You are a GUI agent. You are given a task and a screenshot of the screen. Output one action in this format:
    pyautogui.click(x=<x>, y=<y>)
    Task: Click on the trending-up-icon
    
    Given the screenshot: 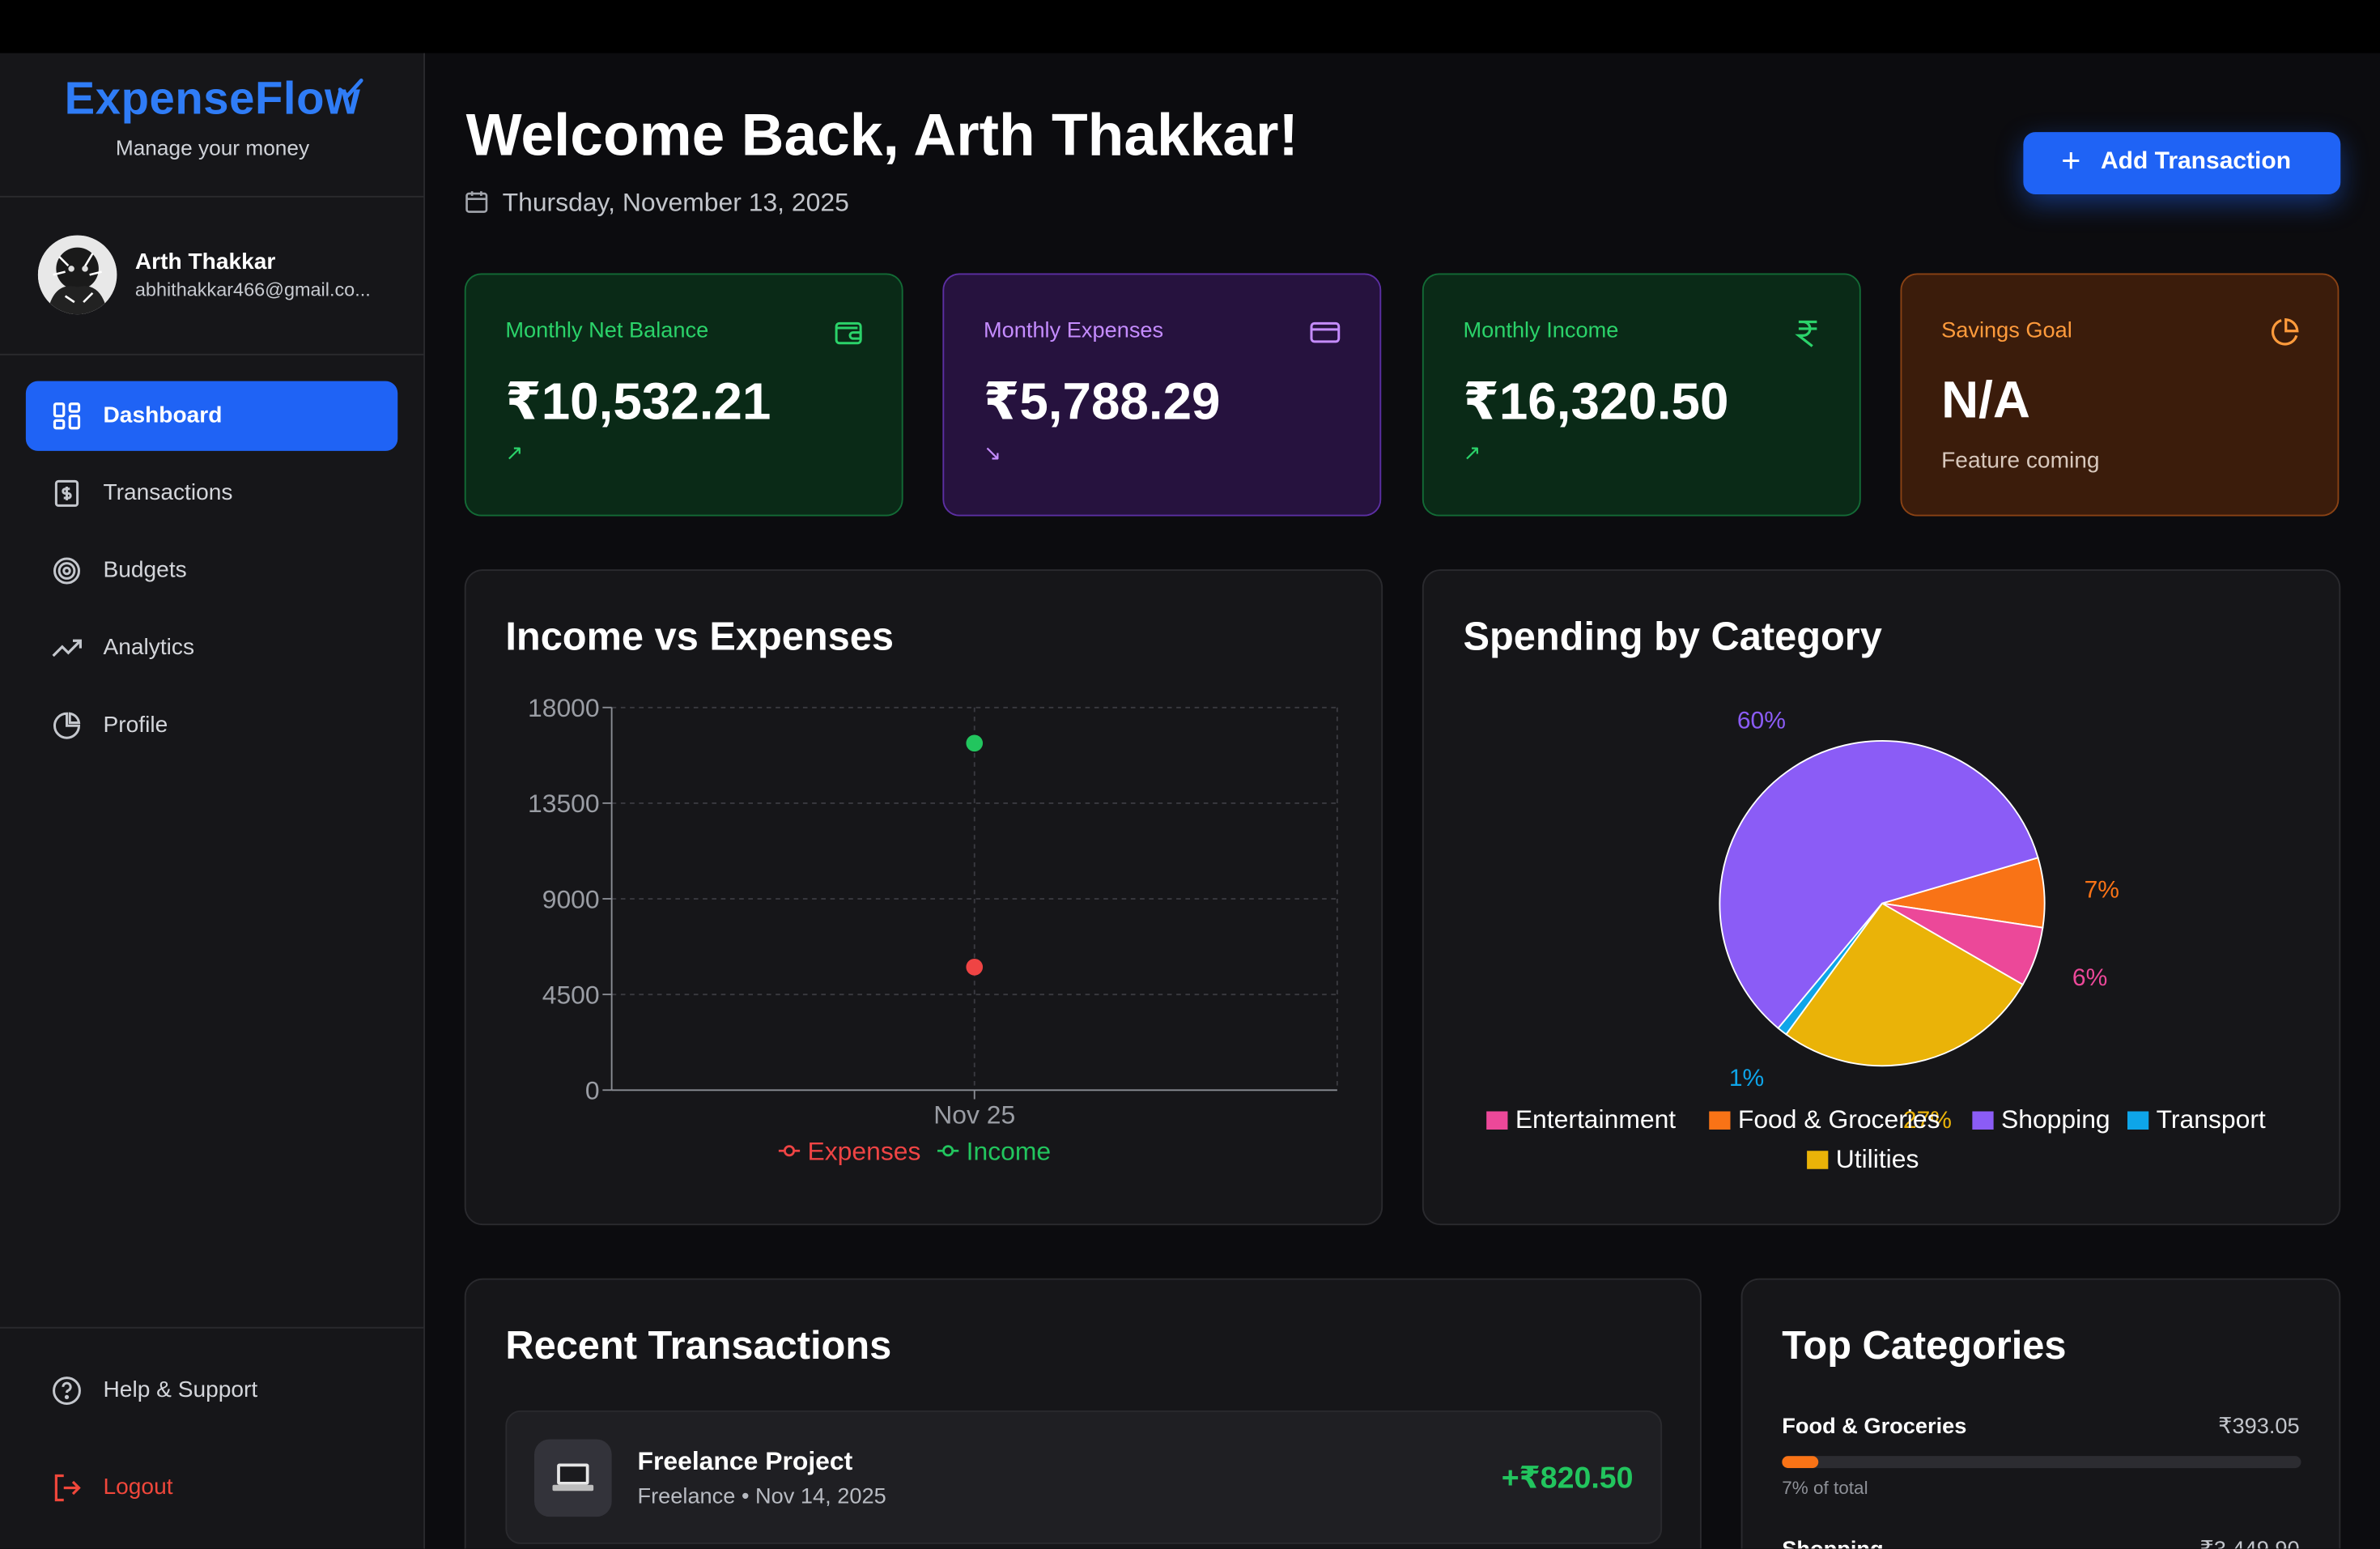 What is the action you would take?
    pyautogui.click(x=67, y=648)
    